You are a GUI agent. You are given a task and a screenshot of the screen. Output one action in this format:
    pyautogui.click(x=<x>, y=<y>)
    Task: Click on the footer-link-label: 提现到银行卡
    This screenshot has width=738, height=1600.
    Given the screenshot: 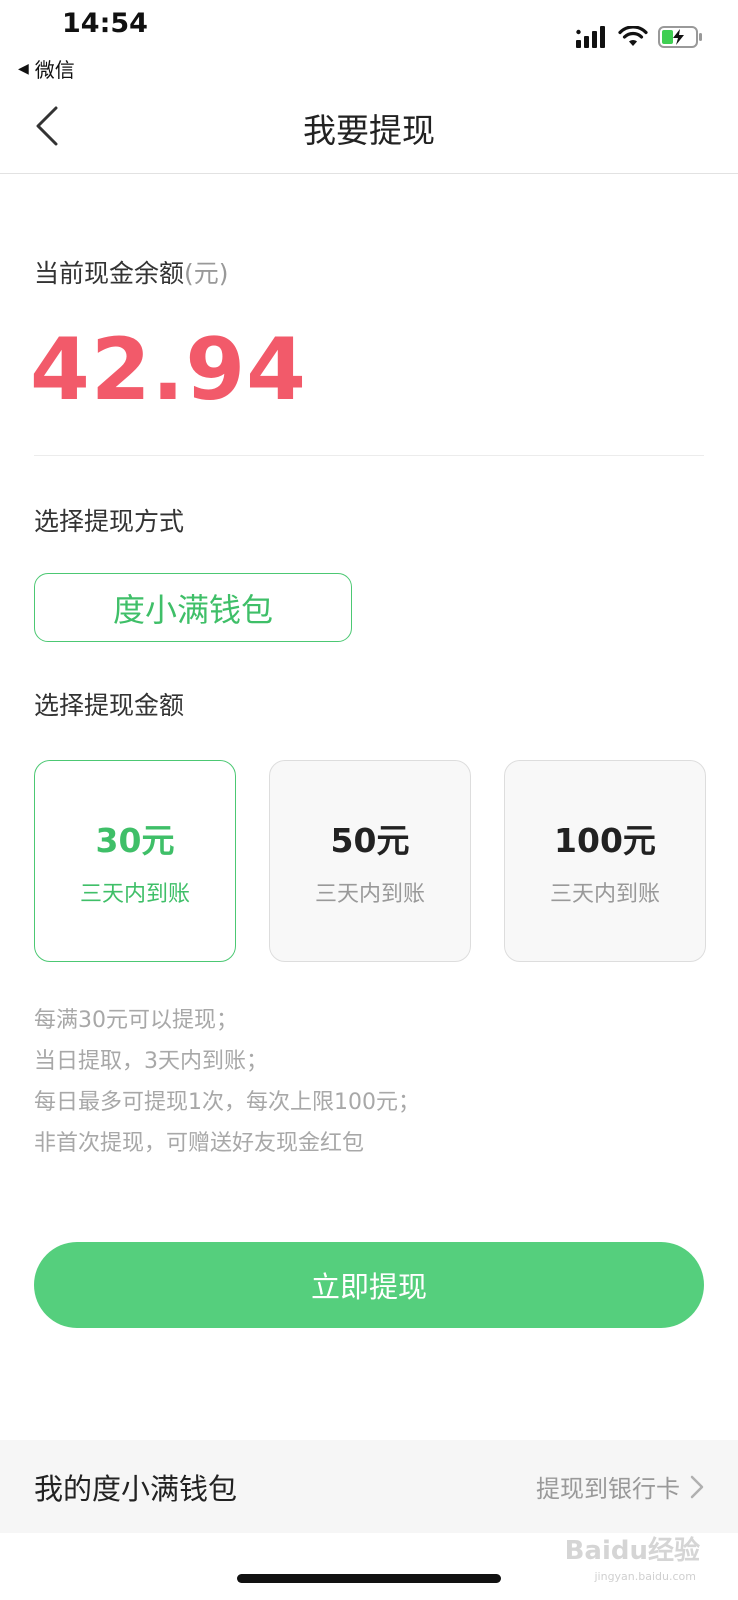 What is the action you would take?
    pyautogui.click(x=608, y=1489)
    